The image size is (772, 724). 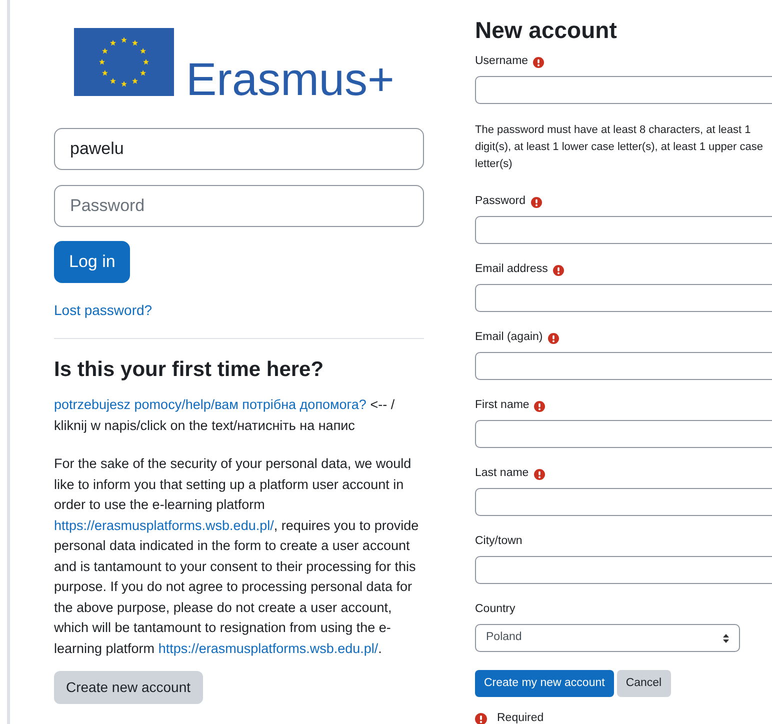 What do you see at coordinates (544, 683) in the screenshot?
I see `submit-button: Create my new account` at bounding box center [544, 683].